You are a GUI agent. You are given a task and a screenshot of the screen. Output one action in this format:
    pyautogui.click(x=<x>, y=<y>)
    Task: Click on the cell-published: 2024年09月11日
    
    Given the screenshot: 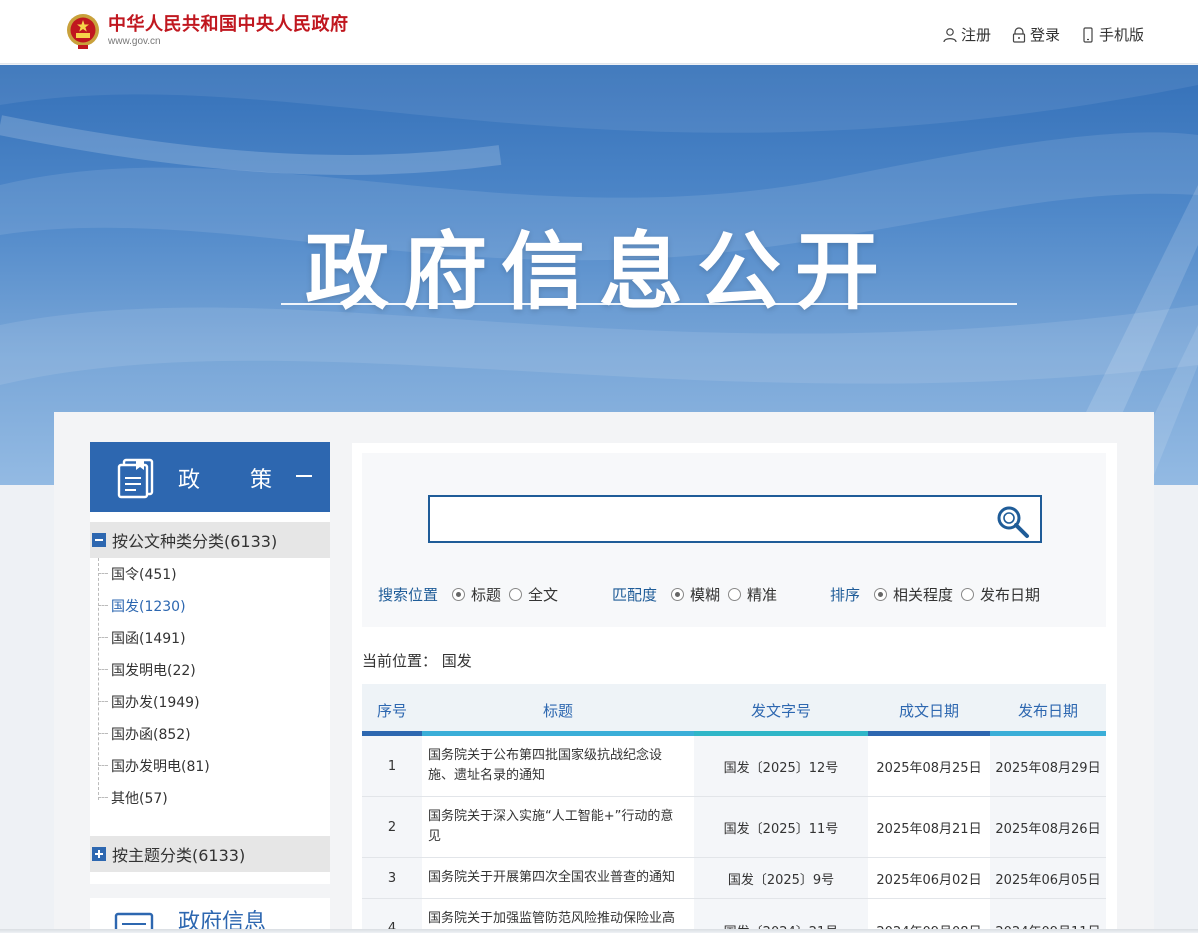 What is the action you would take?
    pyautogui.click(x=1048, y=916)
    